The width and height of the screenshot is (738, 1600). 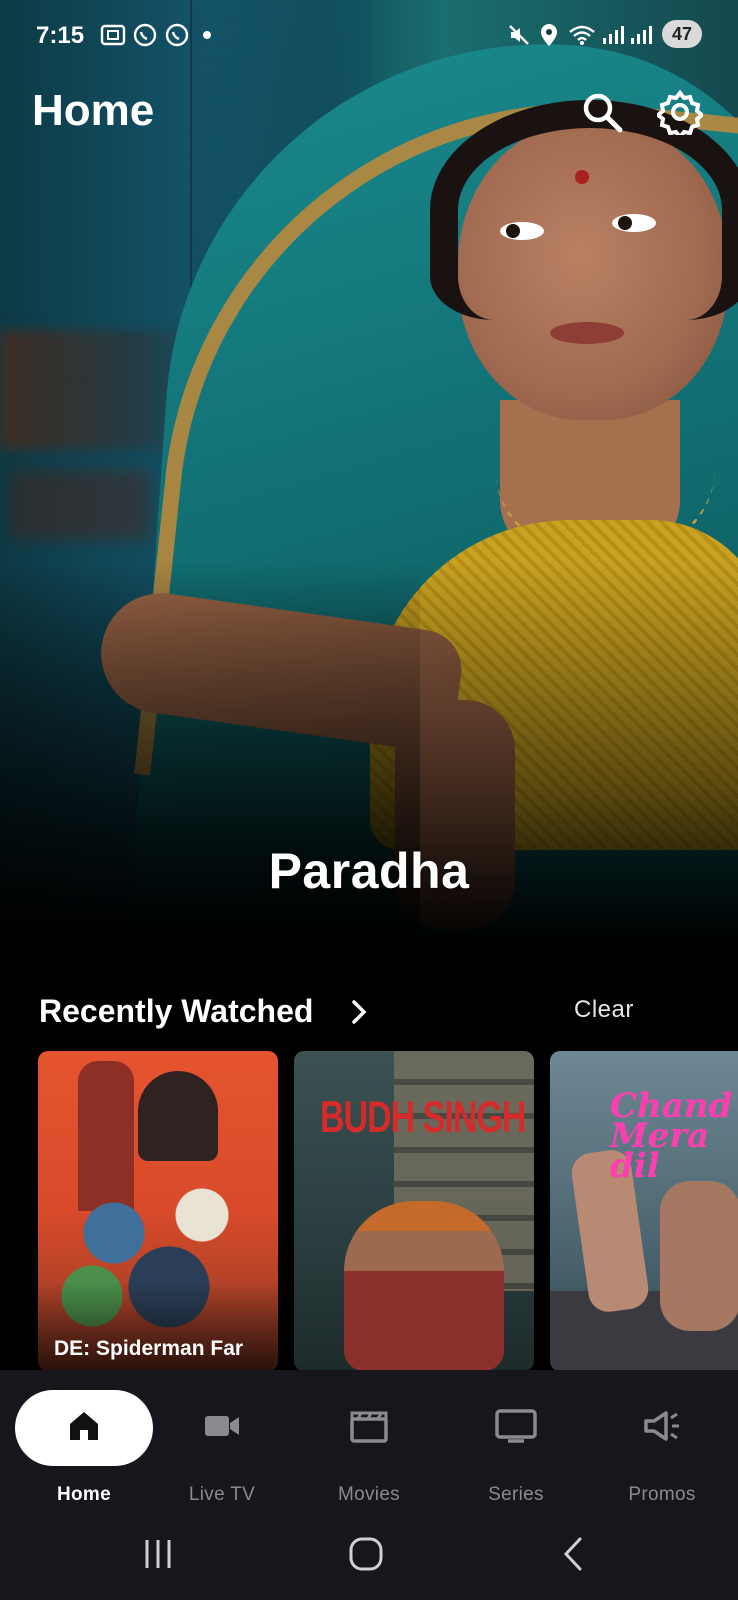 I want to click on nav-item-live-tv: Live TV, so click(x=222, y=1440).